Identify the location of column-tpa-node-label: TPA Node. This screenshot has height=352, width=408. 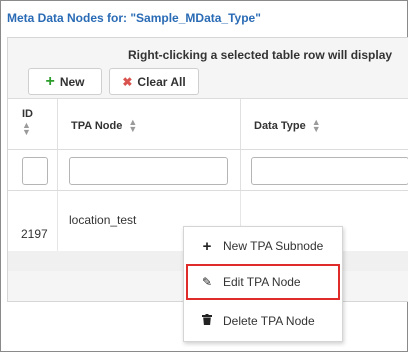
(97, 126).